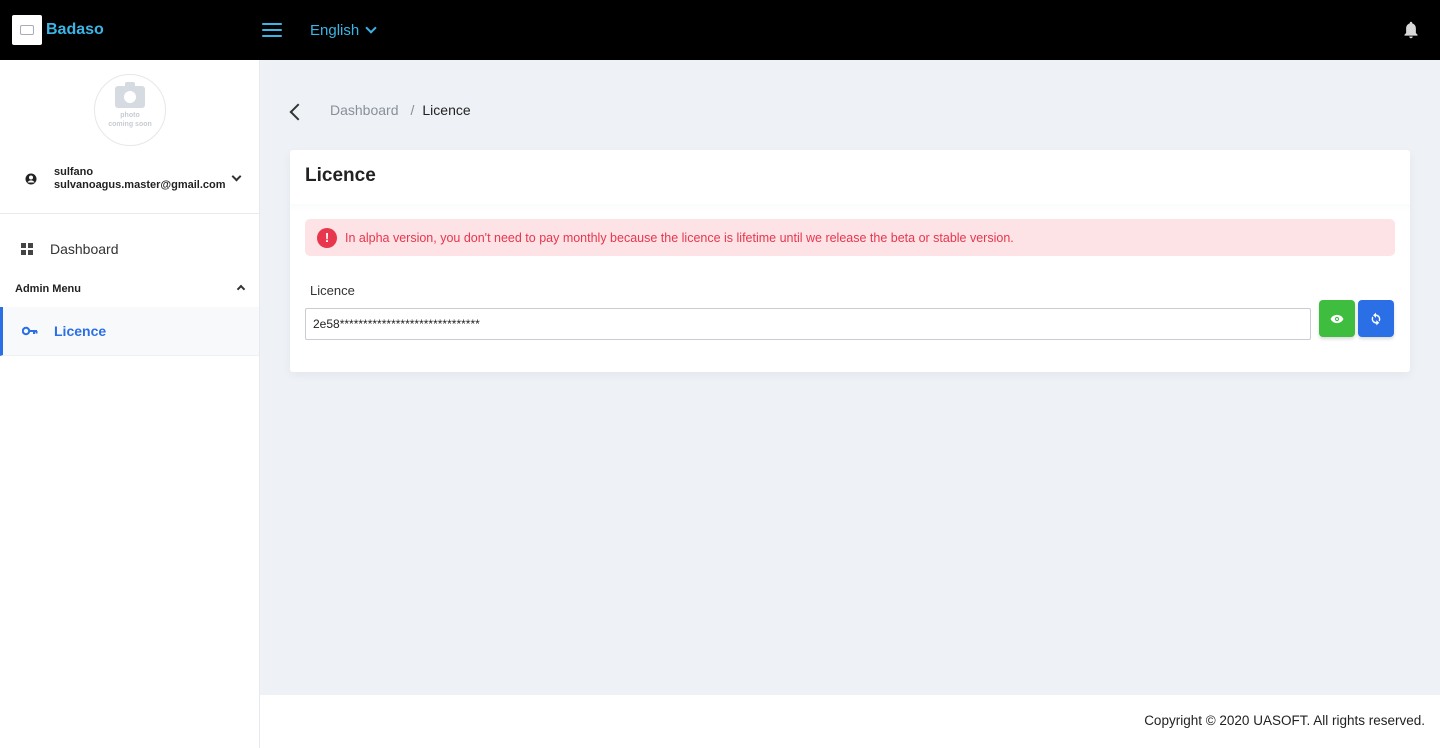 The image size is (1440, 748). I want to click on regenerate-licence-button, so click(1376, 318).